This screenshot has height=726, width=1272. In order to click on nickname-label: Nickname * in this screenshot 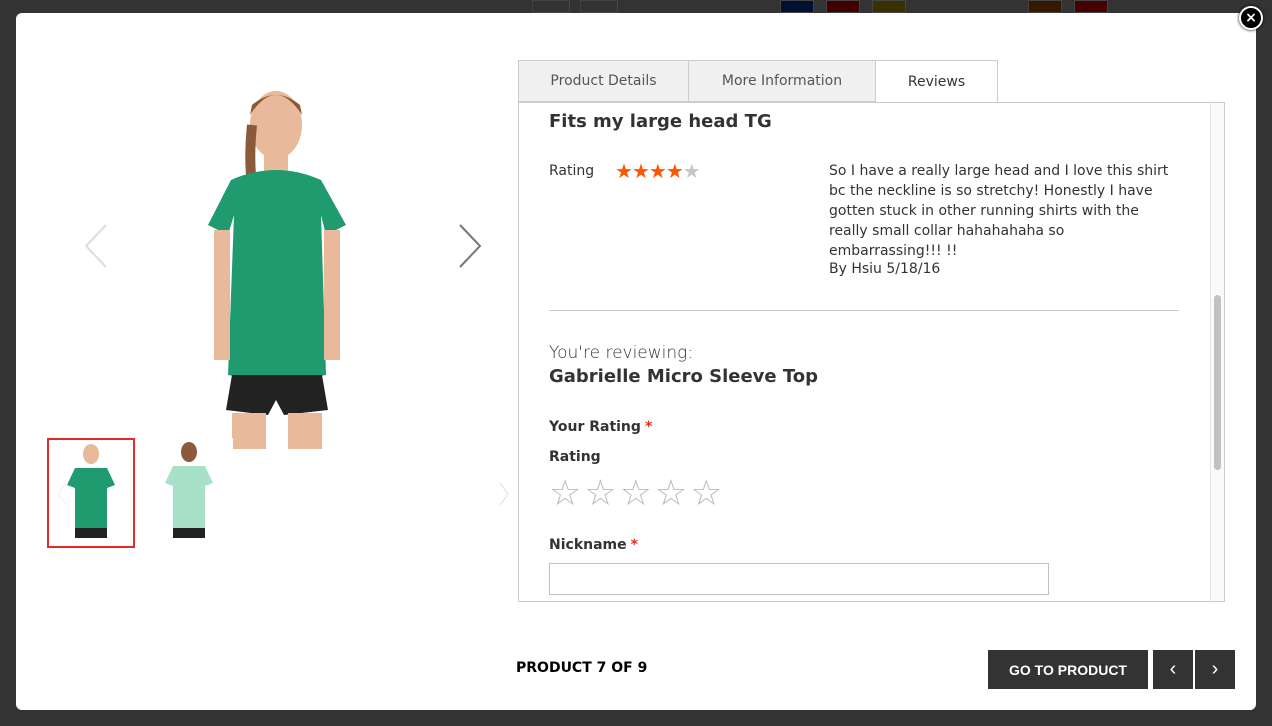, I will do `click(593, 545)`.